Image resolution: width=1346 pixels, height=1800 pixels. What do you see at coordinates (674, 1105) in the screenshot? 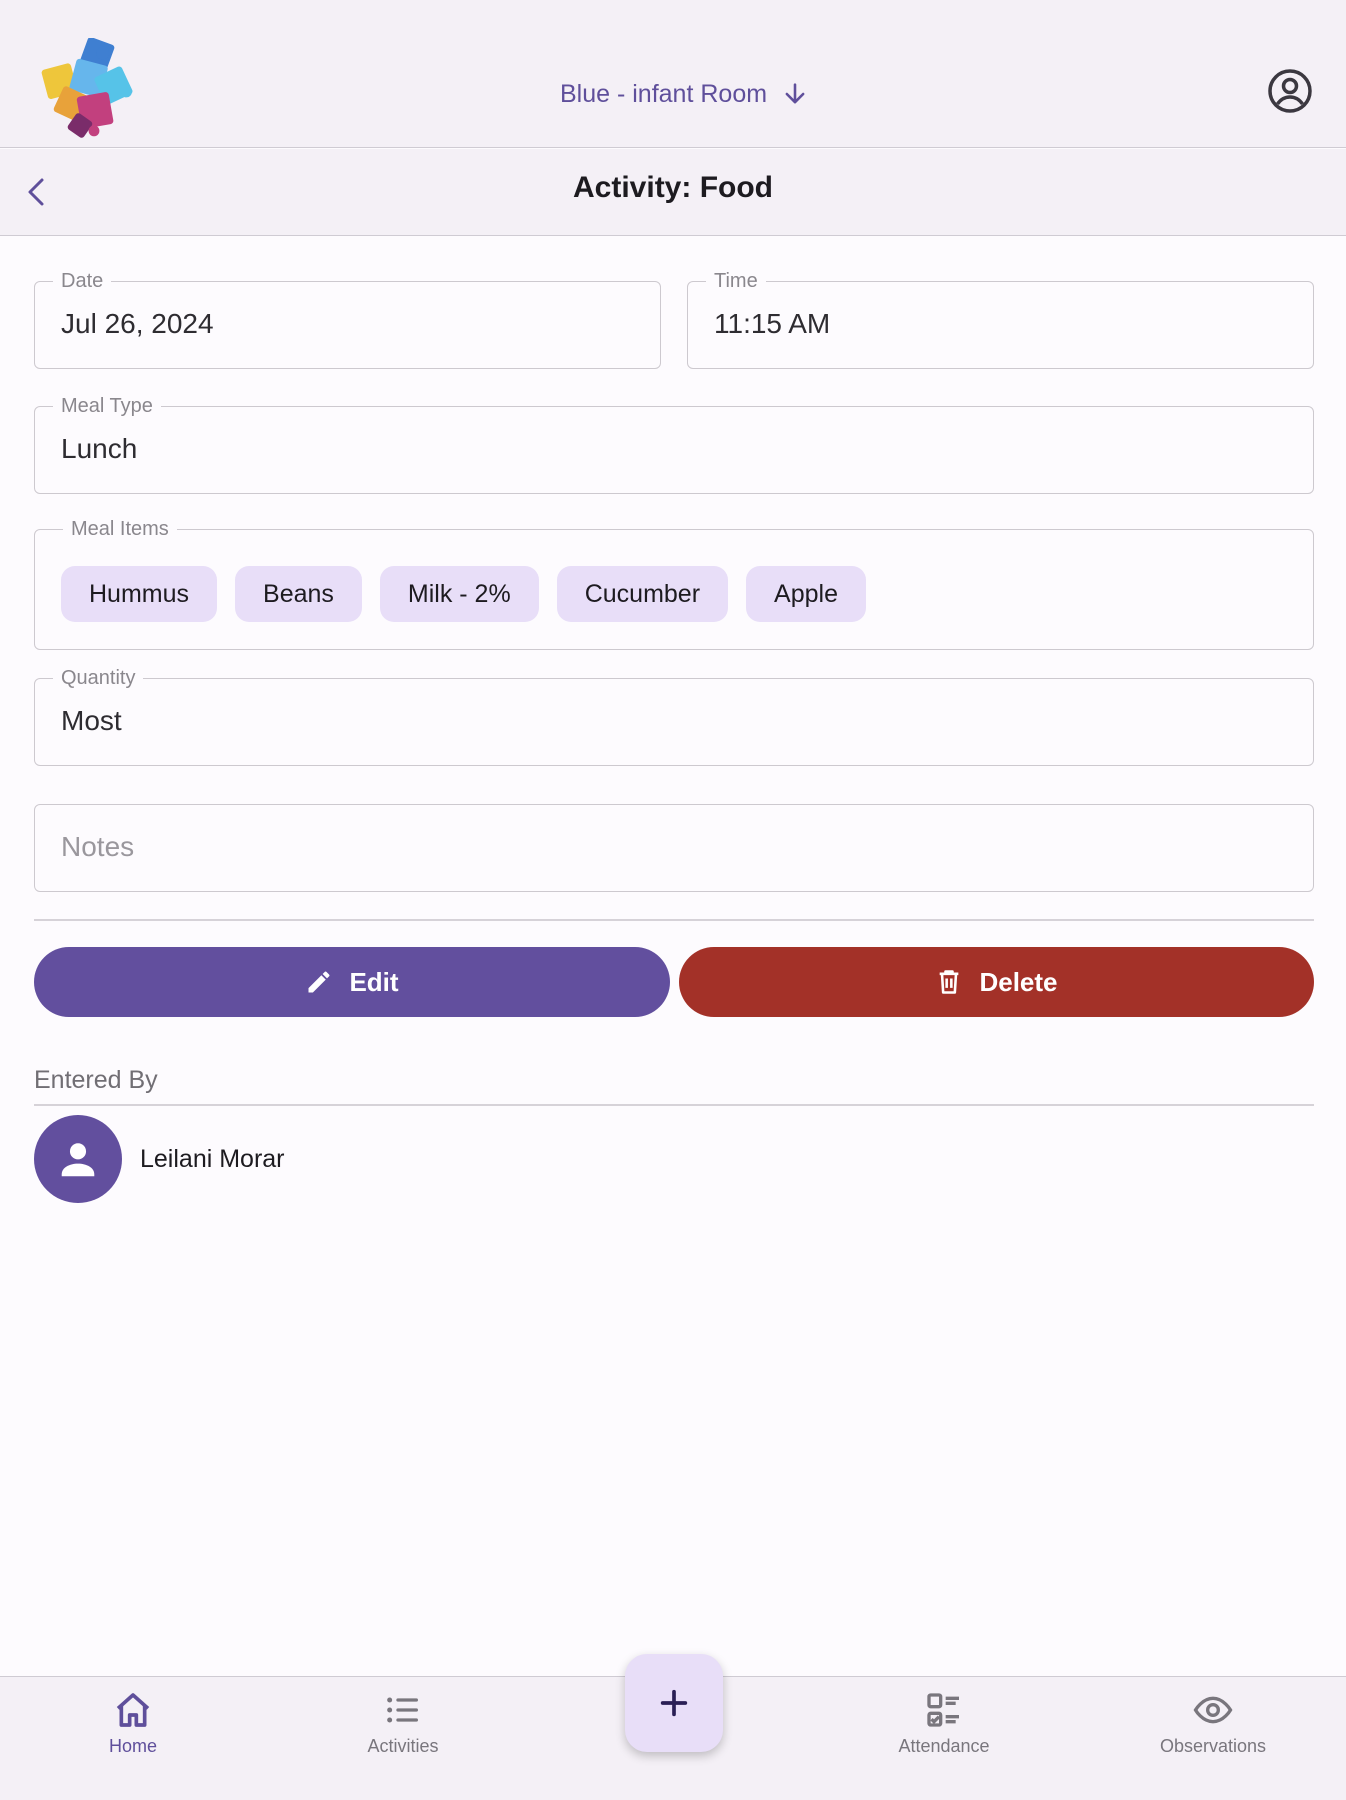
I see `entered-by-divider` at bounding box center [674, 1105].